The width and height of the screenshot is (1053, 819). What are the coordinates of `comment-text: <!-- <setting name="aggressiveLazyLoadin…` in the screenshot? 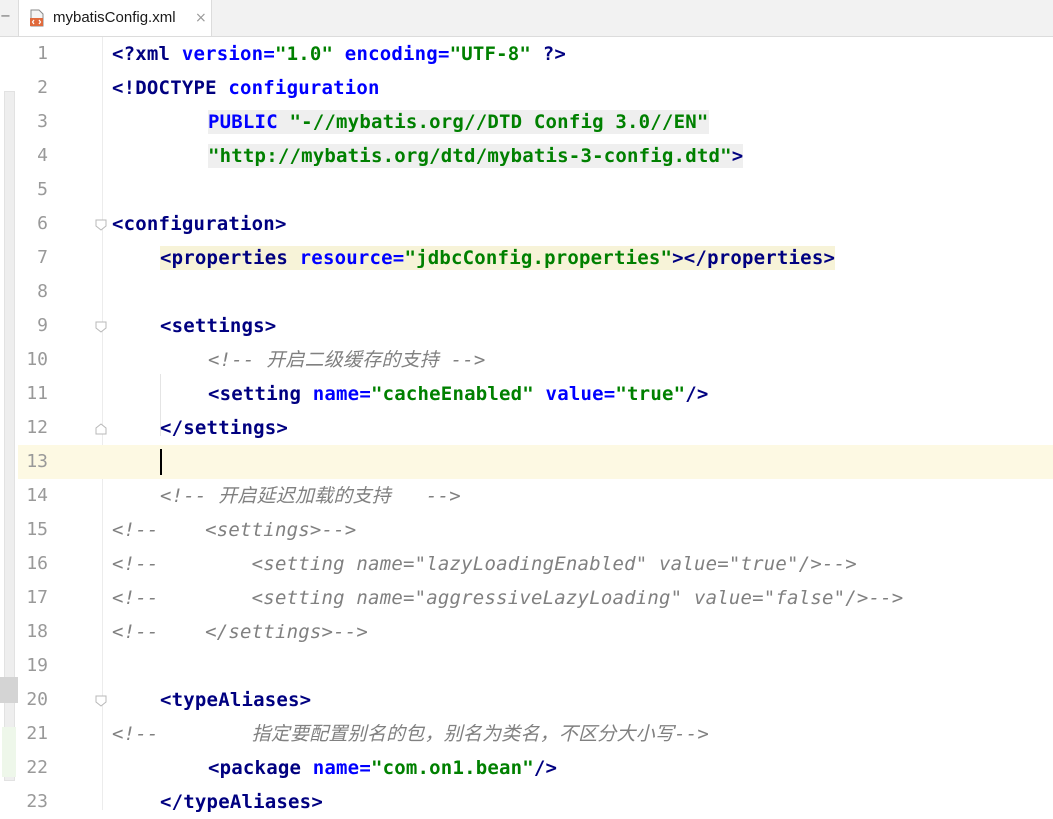 It's located at (508, 598).